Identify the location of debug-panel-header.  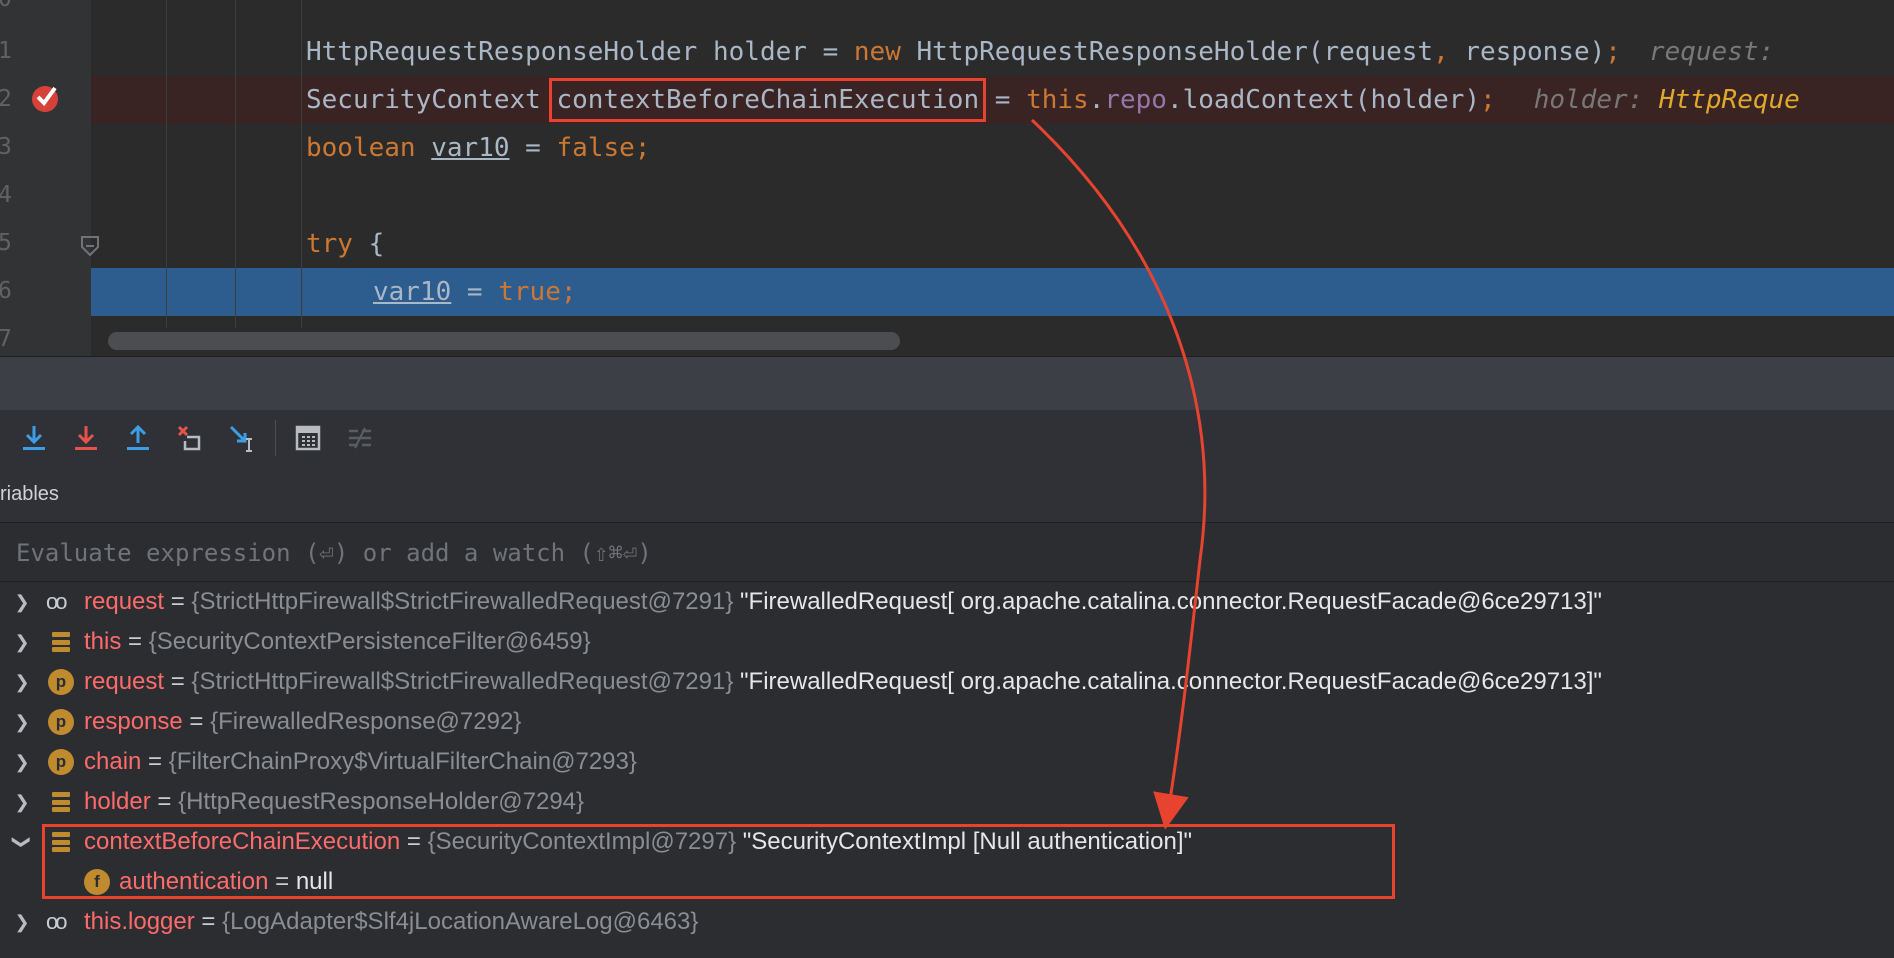
(947, 383).